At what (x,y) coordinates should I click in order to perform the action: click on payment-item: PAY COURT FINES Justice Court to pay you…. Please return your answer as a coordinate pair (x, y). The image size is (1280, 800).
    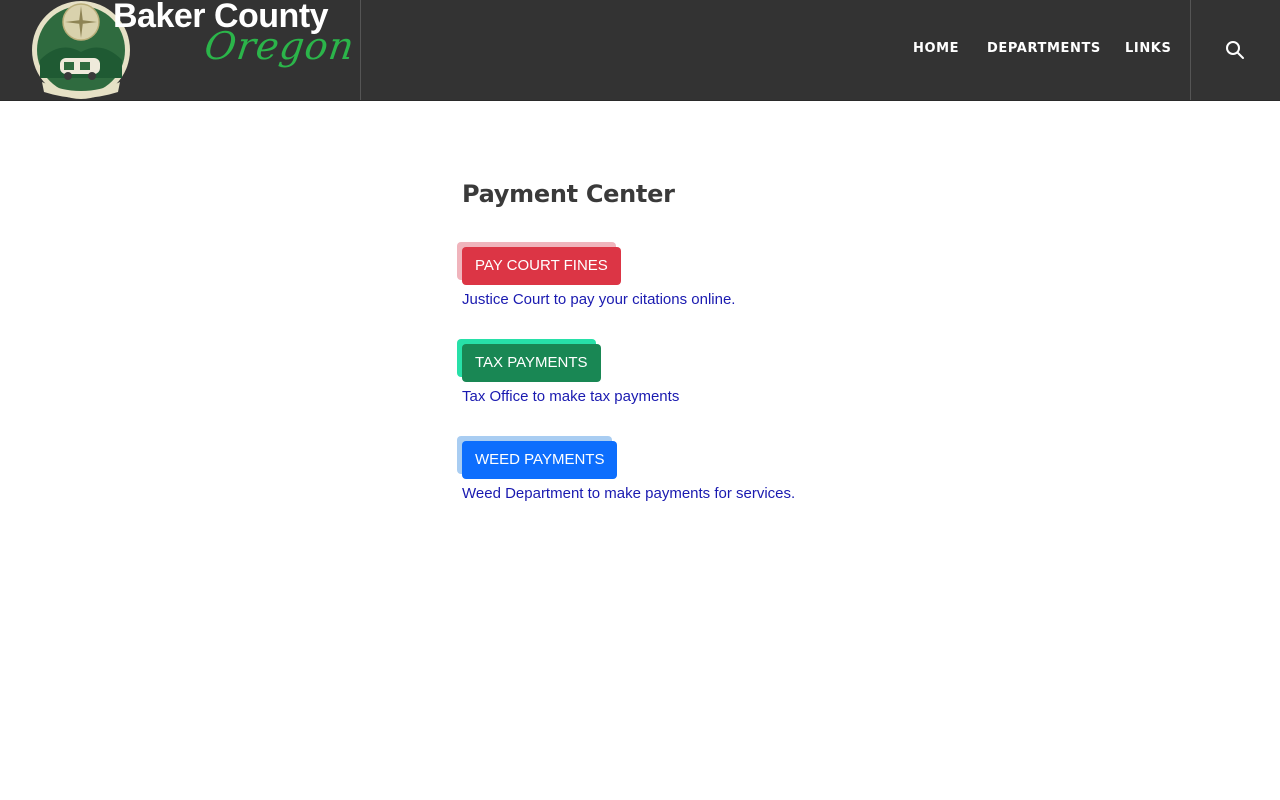
    Looking at the image, I should click on (596, 275).